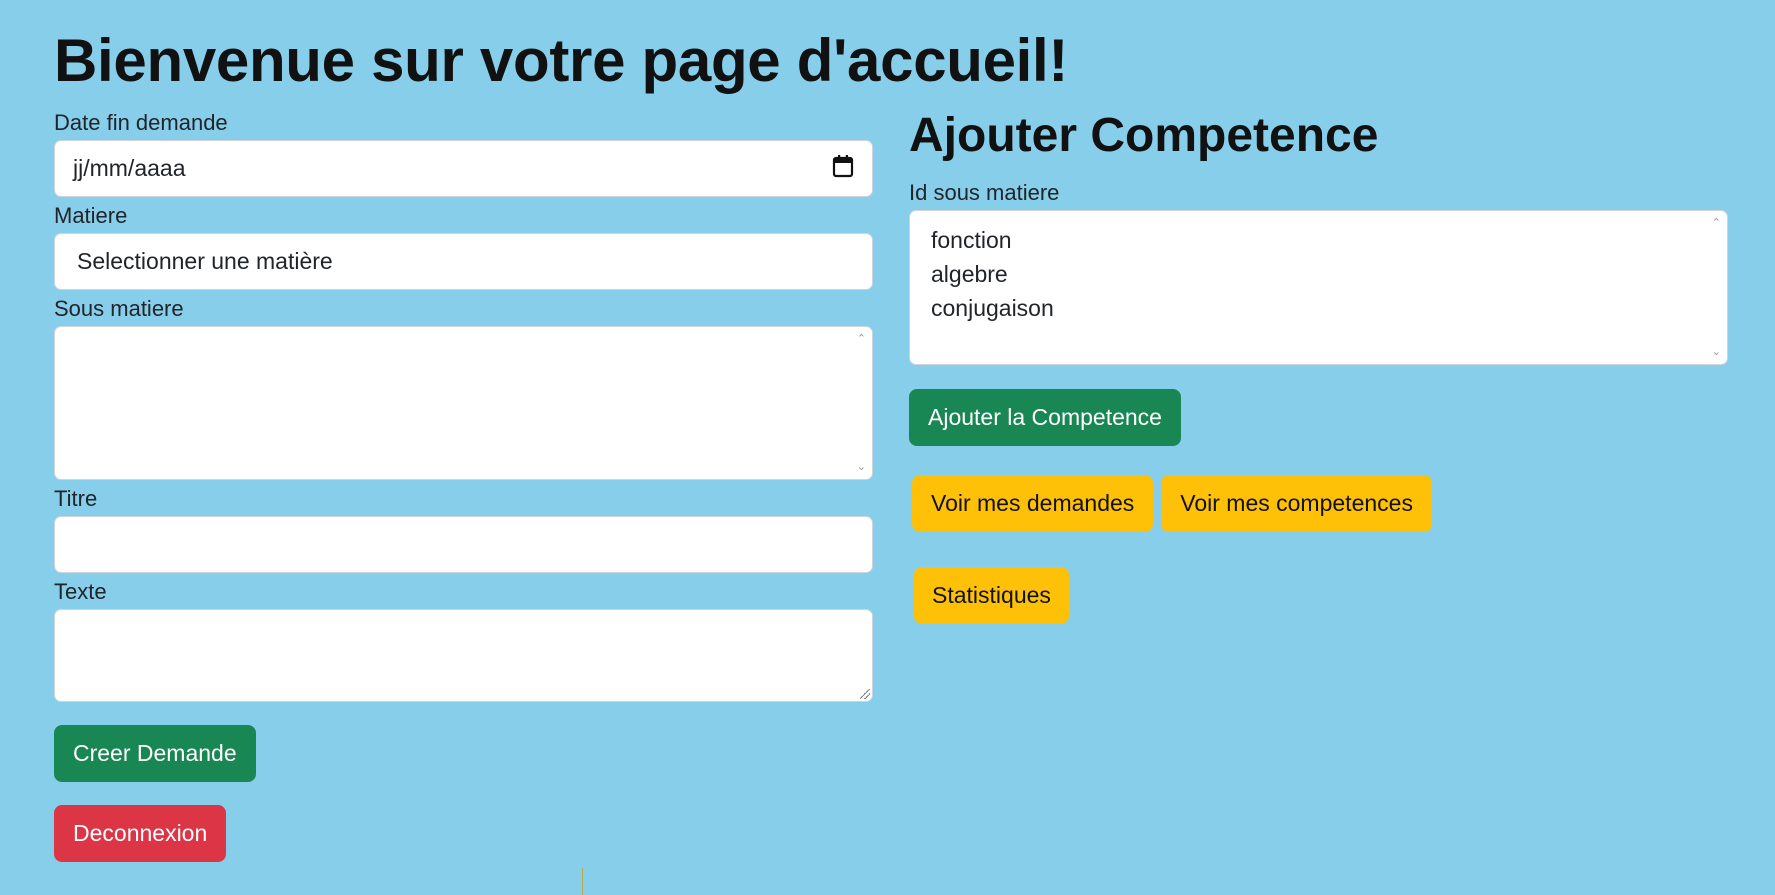 The width and height of the screenshot is (1775, 895). I want to click on titre-label: Titre, so click(76, 498).